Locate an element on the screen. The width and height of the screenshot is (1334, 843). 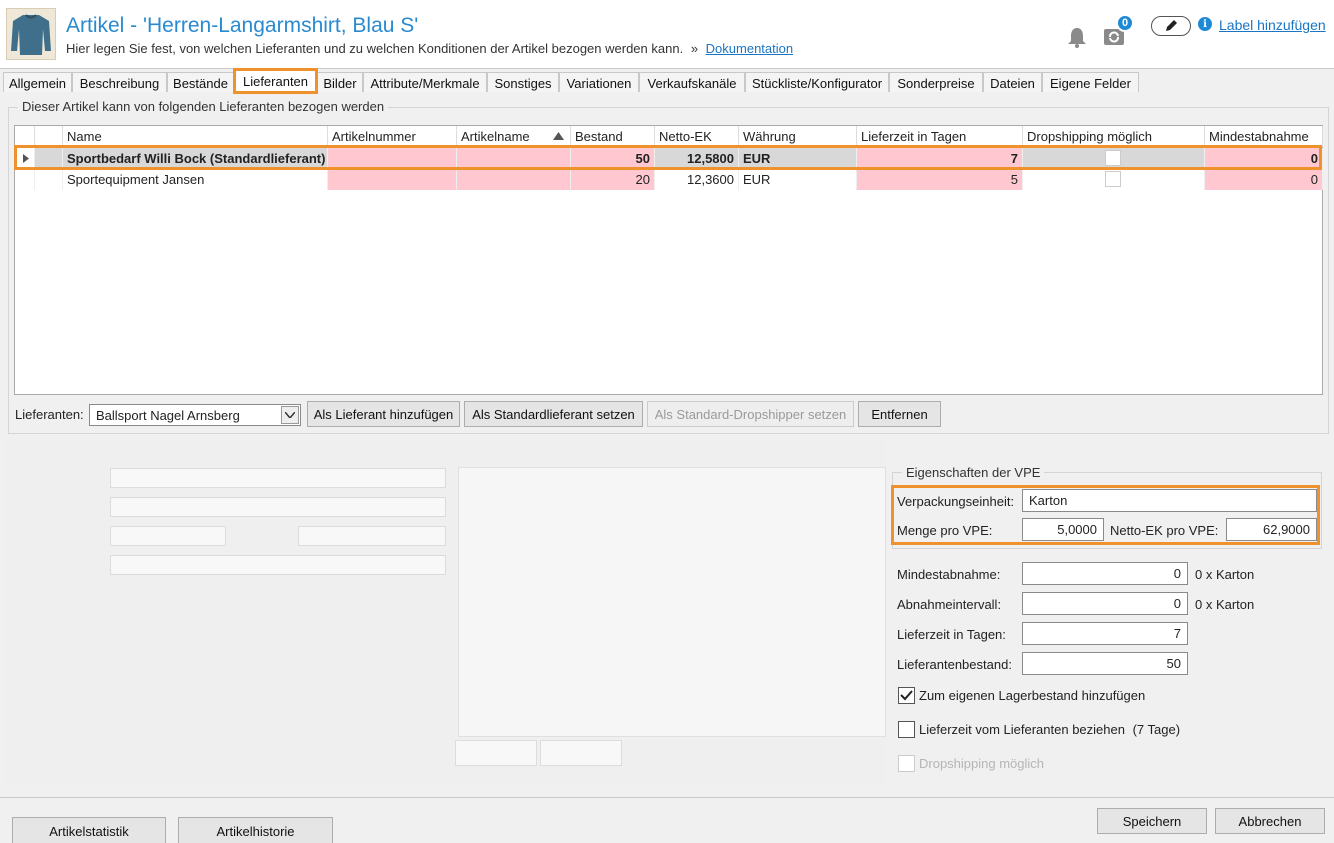
pencil-icon is located at coordinates (1171, 25).